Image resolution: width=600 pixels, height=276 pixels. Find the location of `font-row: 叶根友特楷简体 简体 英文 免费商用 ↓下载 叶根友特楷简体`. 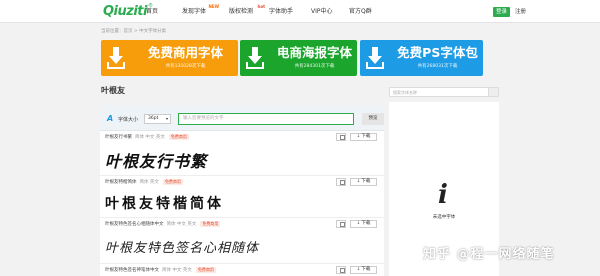

font-row: 叶根友特楷简体 简体 英文 免费商用 ↓下载 叶根友特楷简体 is located at coordinates (242, 197).